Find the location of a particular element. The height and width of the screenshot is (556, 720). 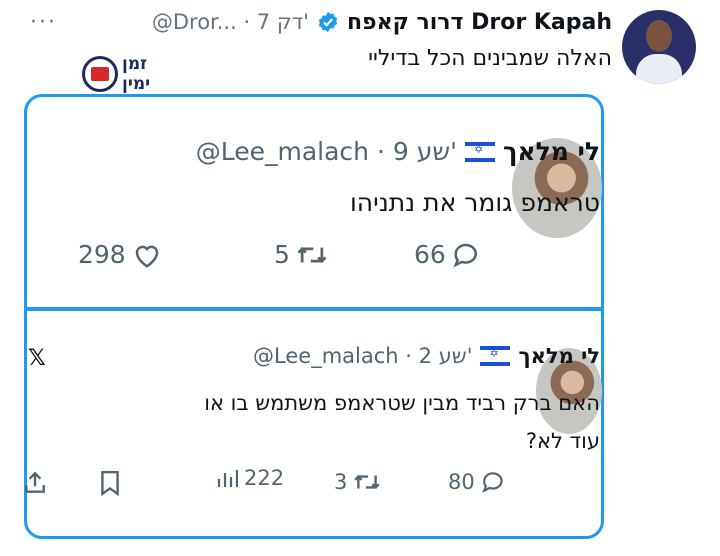

quoted-separator is located at coordinates (314, 309).